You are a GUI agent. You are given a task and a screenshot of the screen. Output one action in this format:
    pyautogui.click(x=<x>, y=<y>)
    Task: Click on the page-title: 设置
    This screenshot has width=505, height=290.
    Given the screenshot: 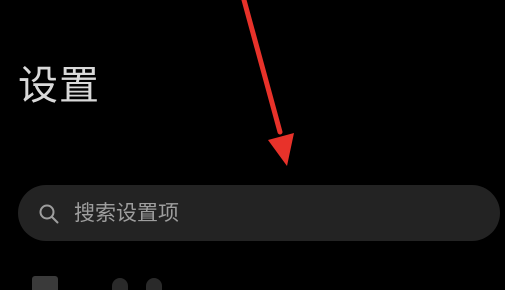 What is the action you would take?
    pyautogui.click(x=59, y=86)
    